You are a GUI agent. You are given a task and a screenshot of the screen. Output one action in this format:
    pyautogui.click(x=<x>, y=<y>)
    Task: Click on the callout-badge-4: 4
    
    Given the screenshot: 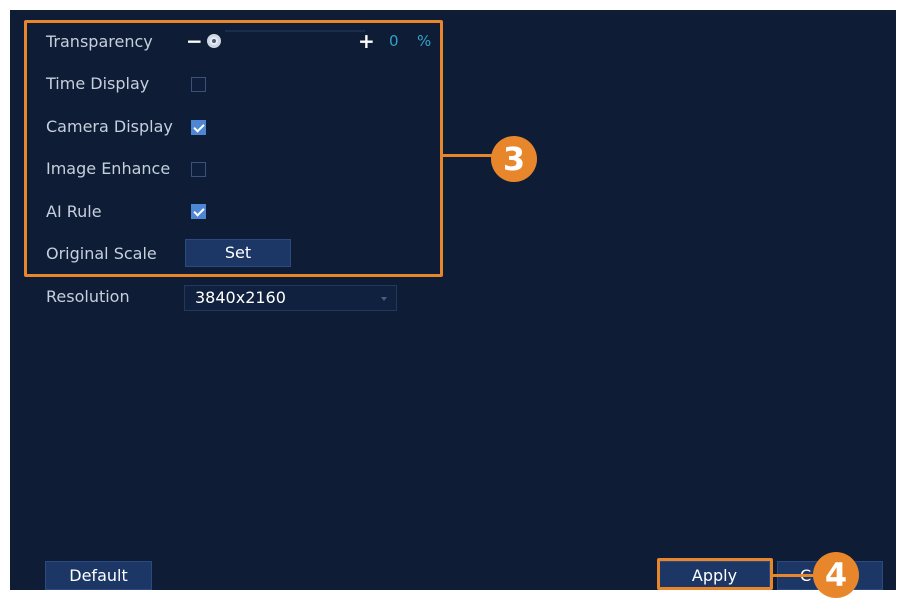 What is the action you would take?
    pyautogui.click(x=836, y=575)
    